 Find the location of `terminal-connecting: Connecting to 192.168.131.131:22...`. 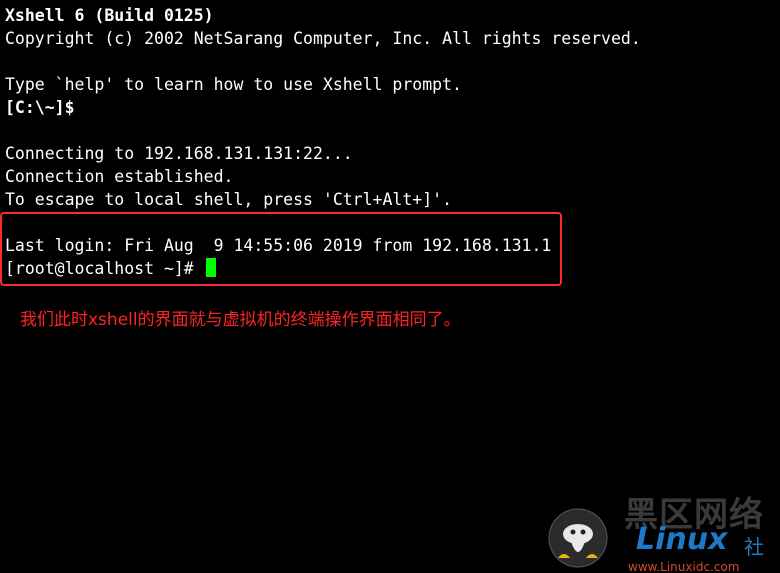

terminal-connecting: Connecting to 192.168.131.131:22... is located at coordinates (179, 153).